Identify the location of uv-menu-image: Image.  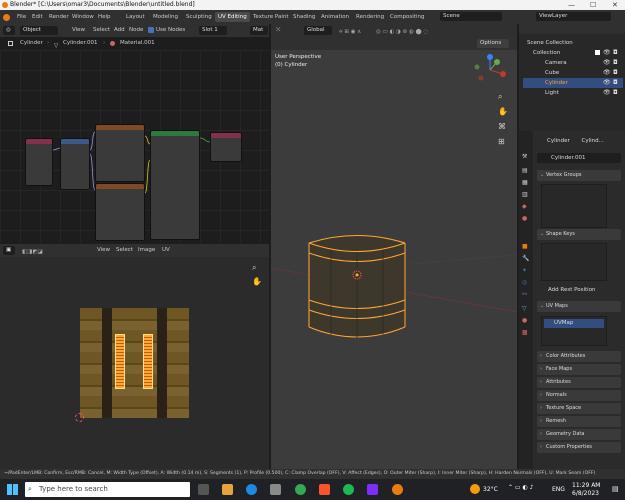
(146, 250).